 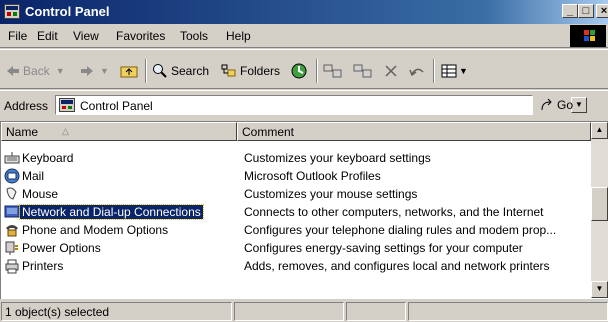 What do you see at coordinates (194, 36) in the screenshot?
I see `menu-tools: Tools` at bounding box center [194, 36].